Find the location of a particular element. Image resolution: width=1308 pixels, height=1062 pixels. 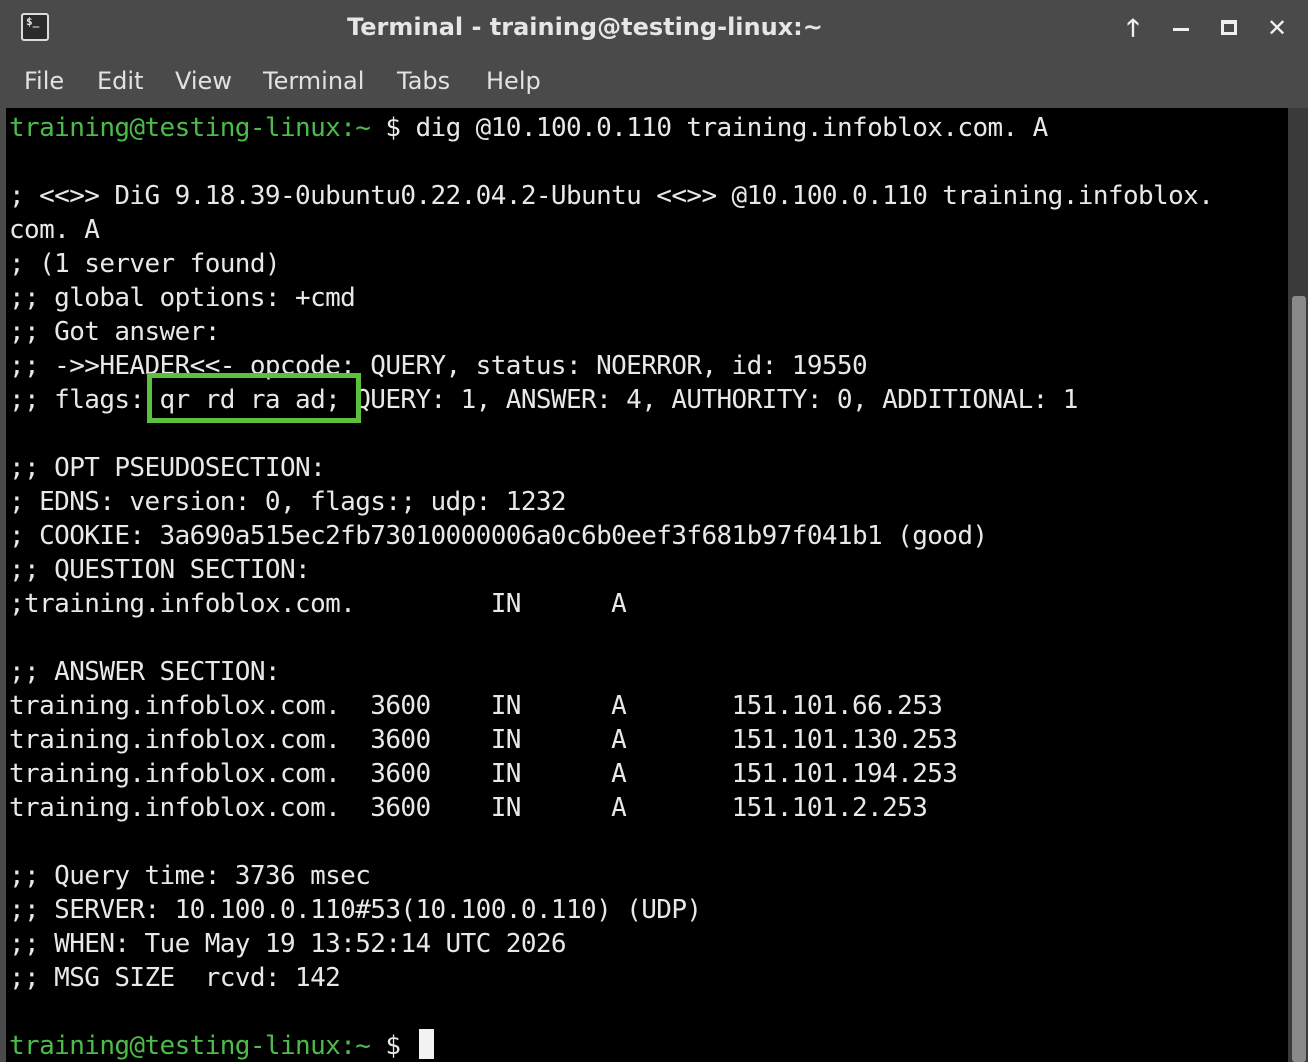

output-line: ;; Query time: 3736 msec is located at coordinates (190, 876).